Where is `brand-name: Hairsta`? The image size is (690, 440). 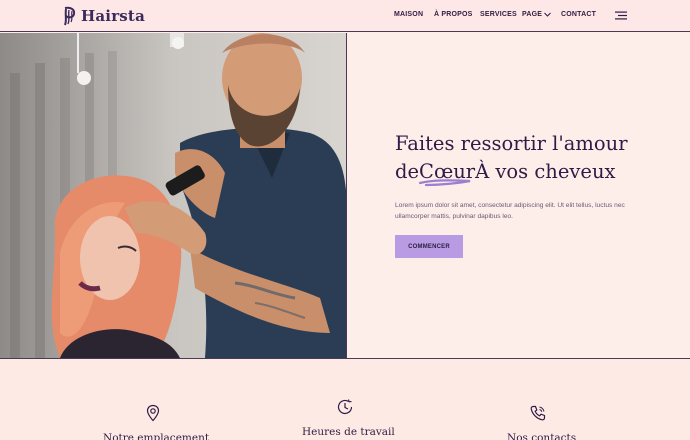
brand-name: Hairsta is located at coordinates (113, 16).